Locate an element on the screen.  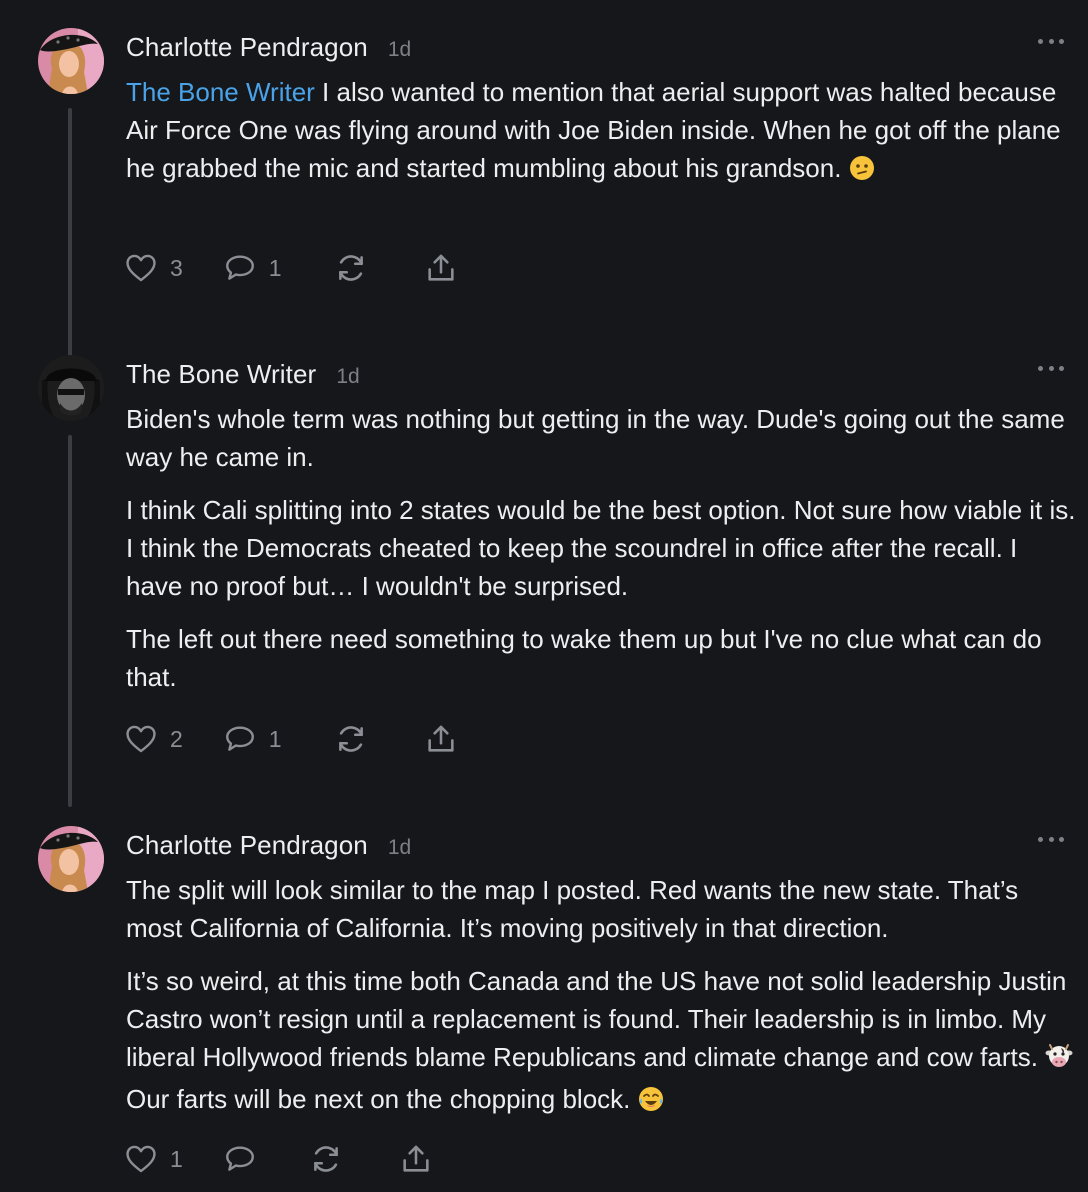
reply-button is located at coordinates (240, 1159).